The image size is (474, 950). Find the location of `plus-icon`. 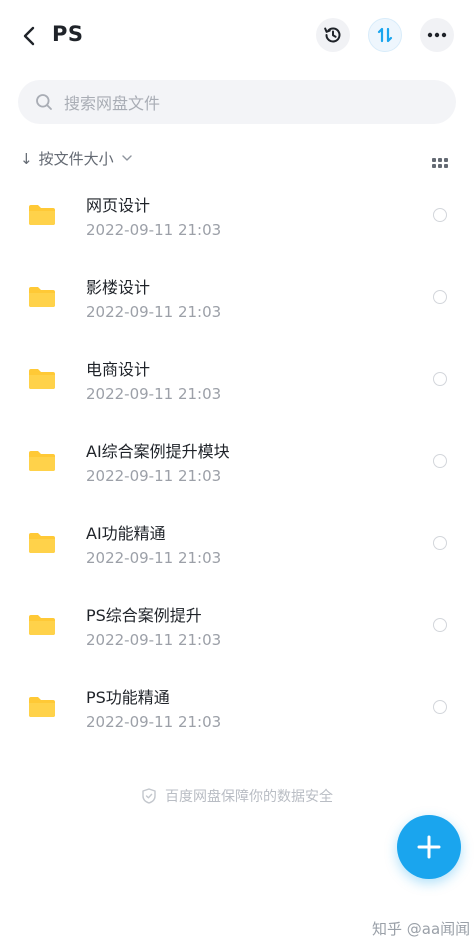

plus-icon is located at coordinates (429, 847).